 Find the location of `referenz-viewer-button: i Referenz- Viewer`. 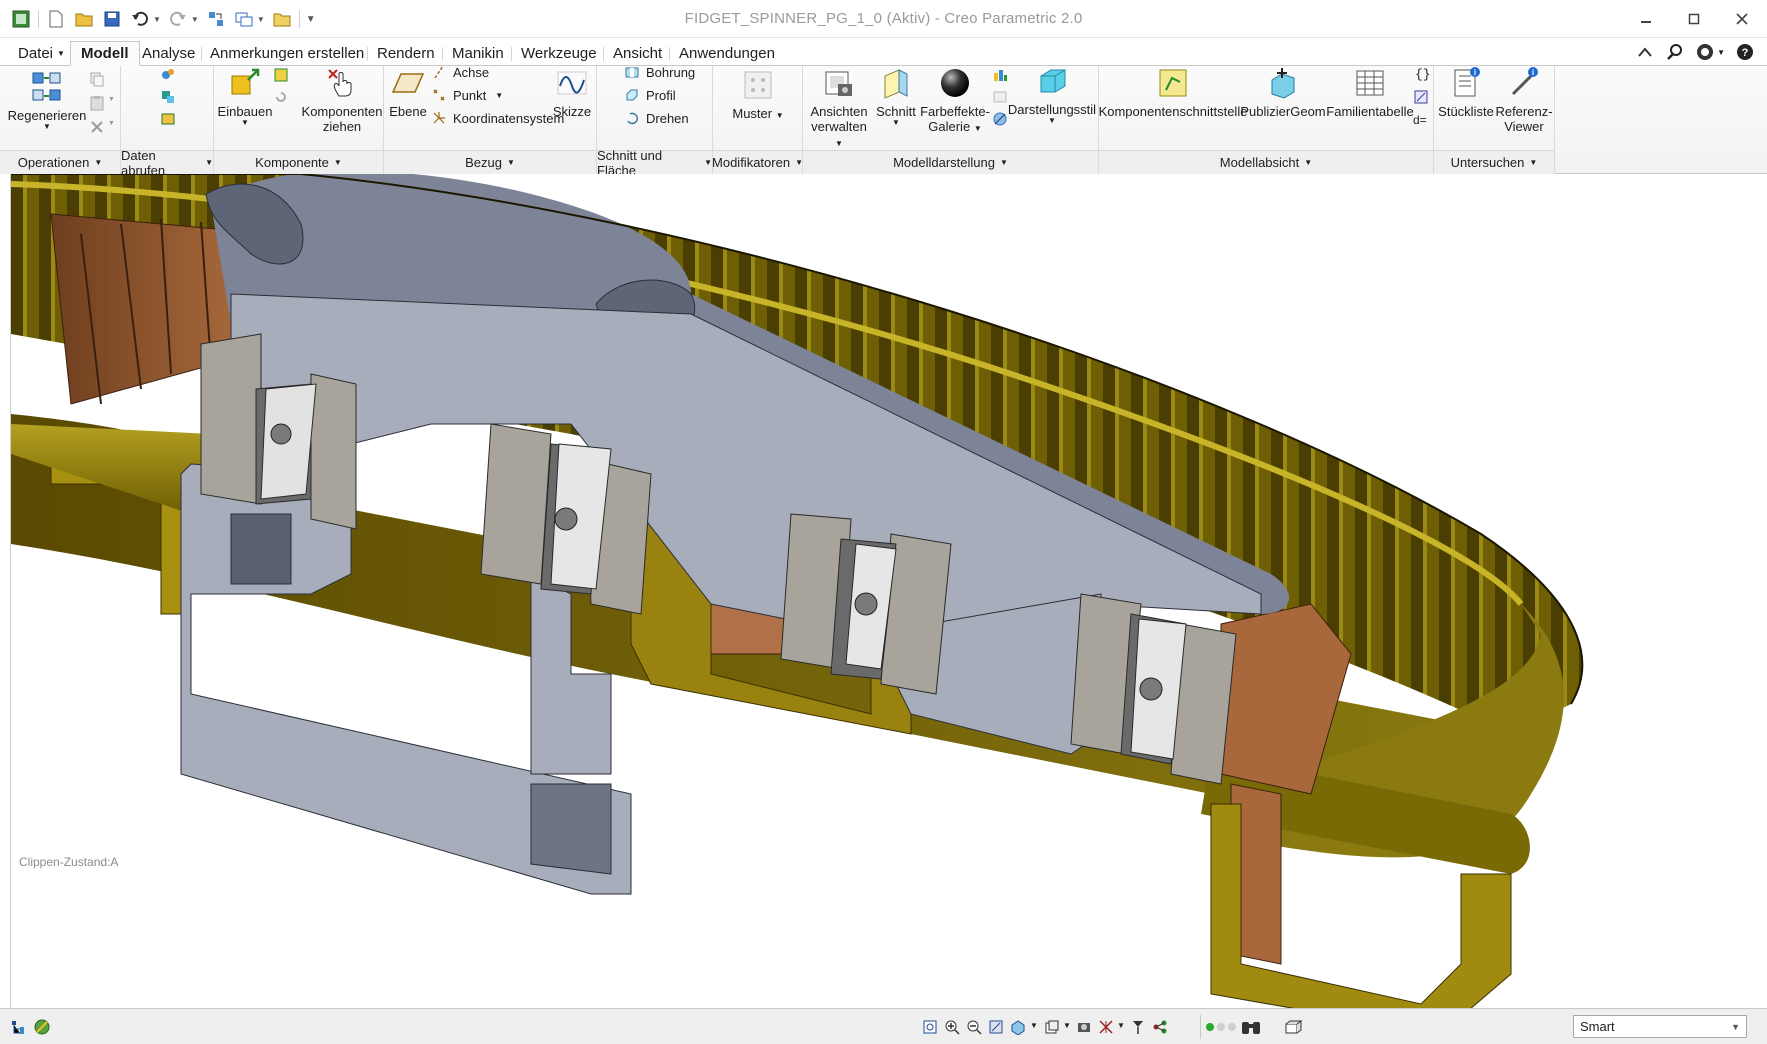

referenz-viewer-button: i Referenz- Viewer is located at coordinates (1524, 100).